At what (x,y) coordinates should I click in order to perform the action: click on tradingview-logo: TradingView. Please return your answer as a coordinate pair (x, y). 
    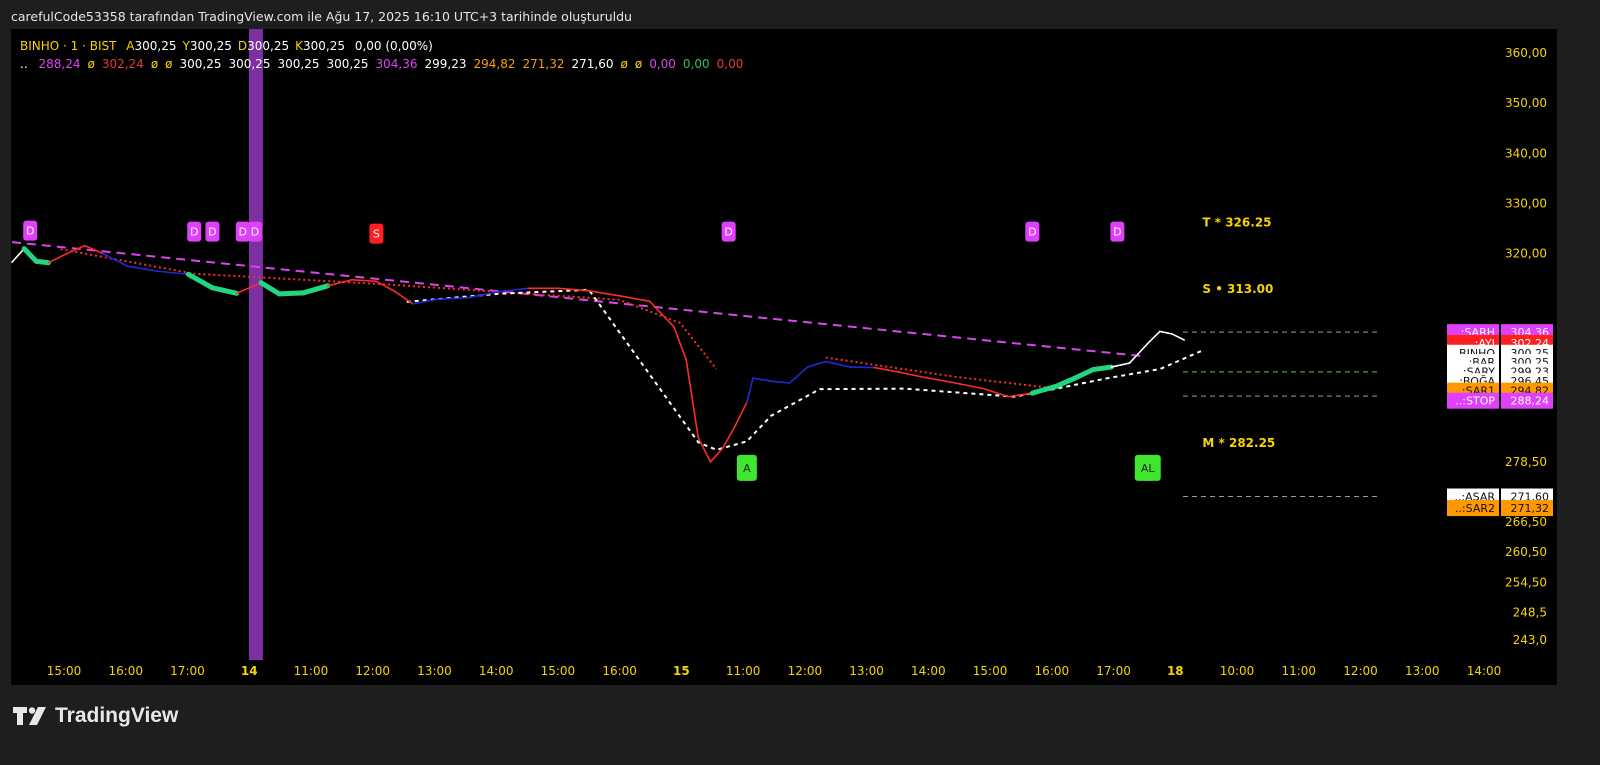
    Looking at the image, I should click on (95, 716).